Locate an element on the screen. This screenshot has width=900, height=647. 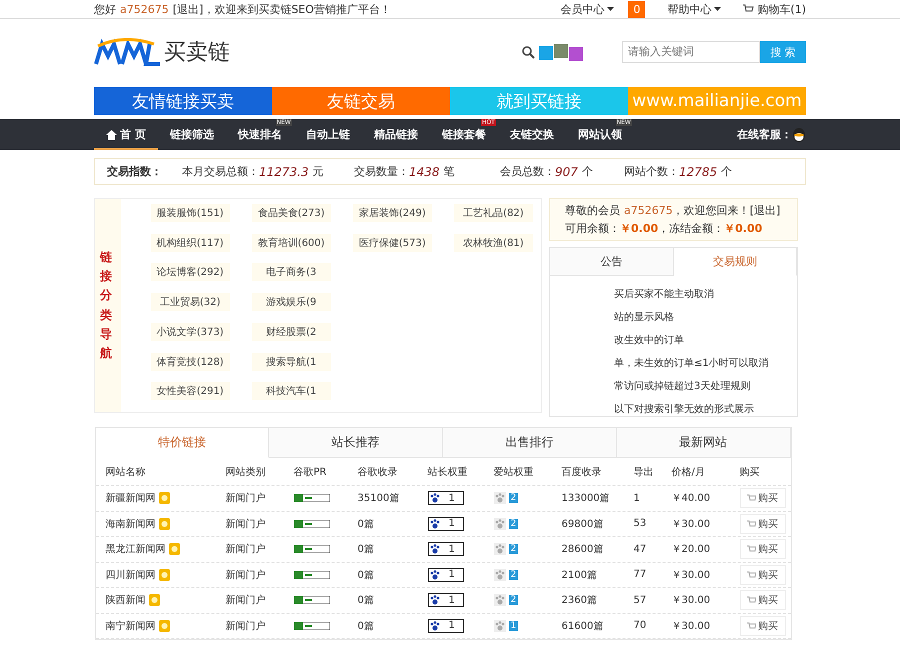
column-header: 网站名称 is located at coordinates (126, 472).